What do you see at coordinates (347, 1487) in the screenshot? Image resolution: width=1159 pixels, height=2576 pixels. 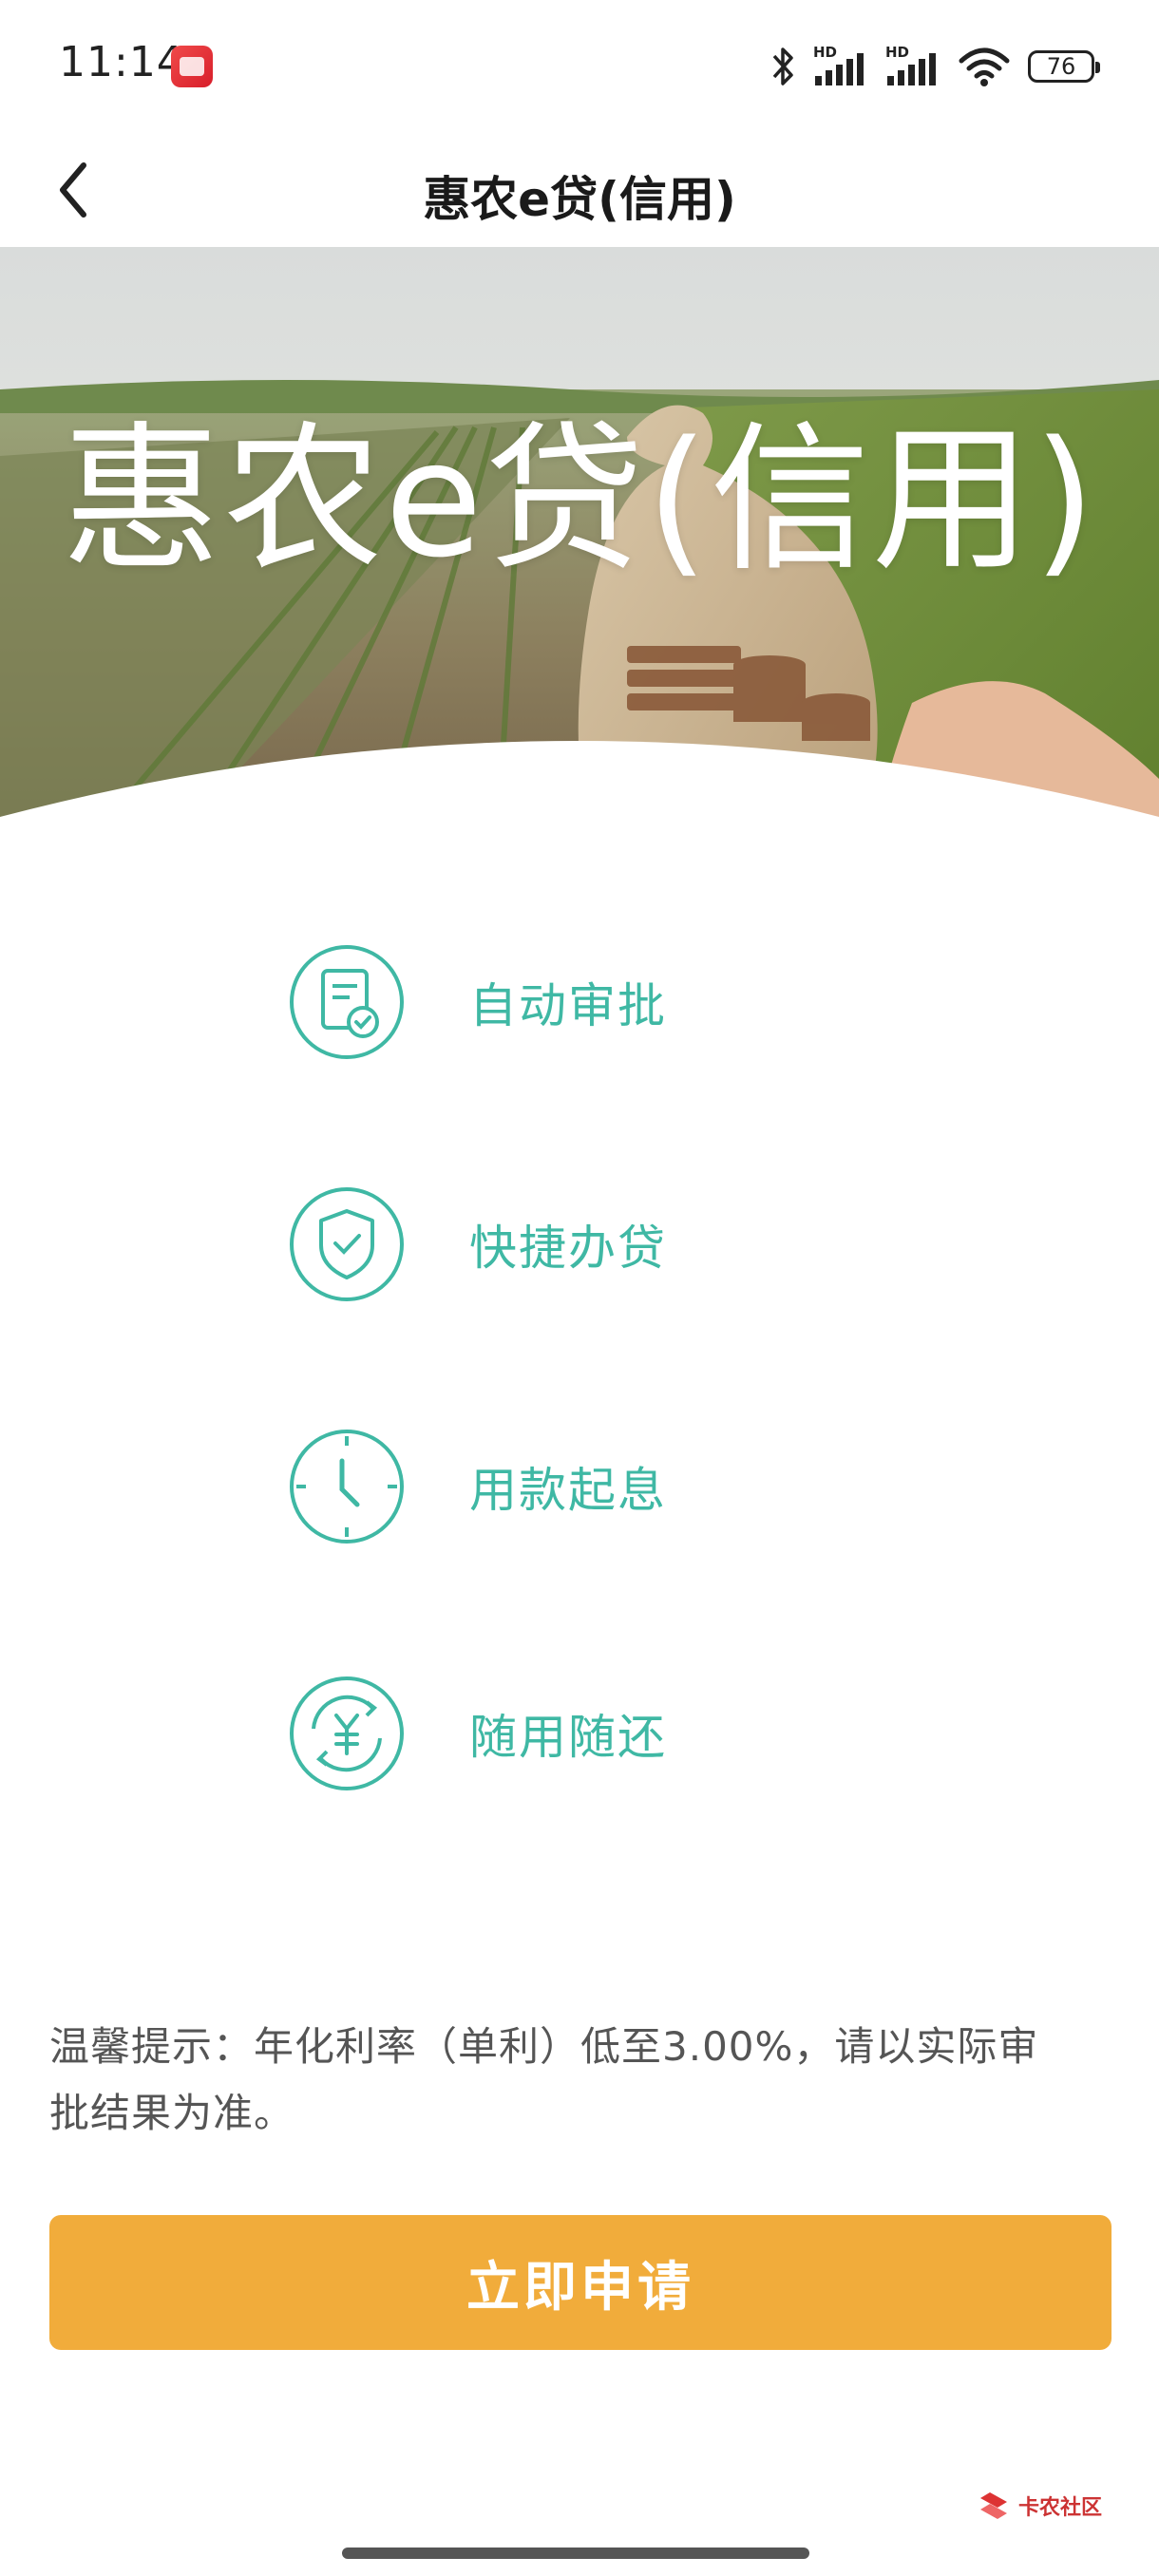 I see `clock-icon` at bounding box center [347, 1487].